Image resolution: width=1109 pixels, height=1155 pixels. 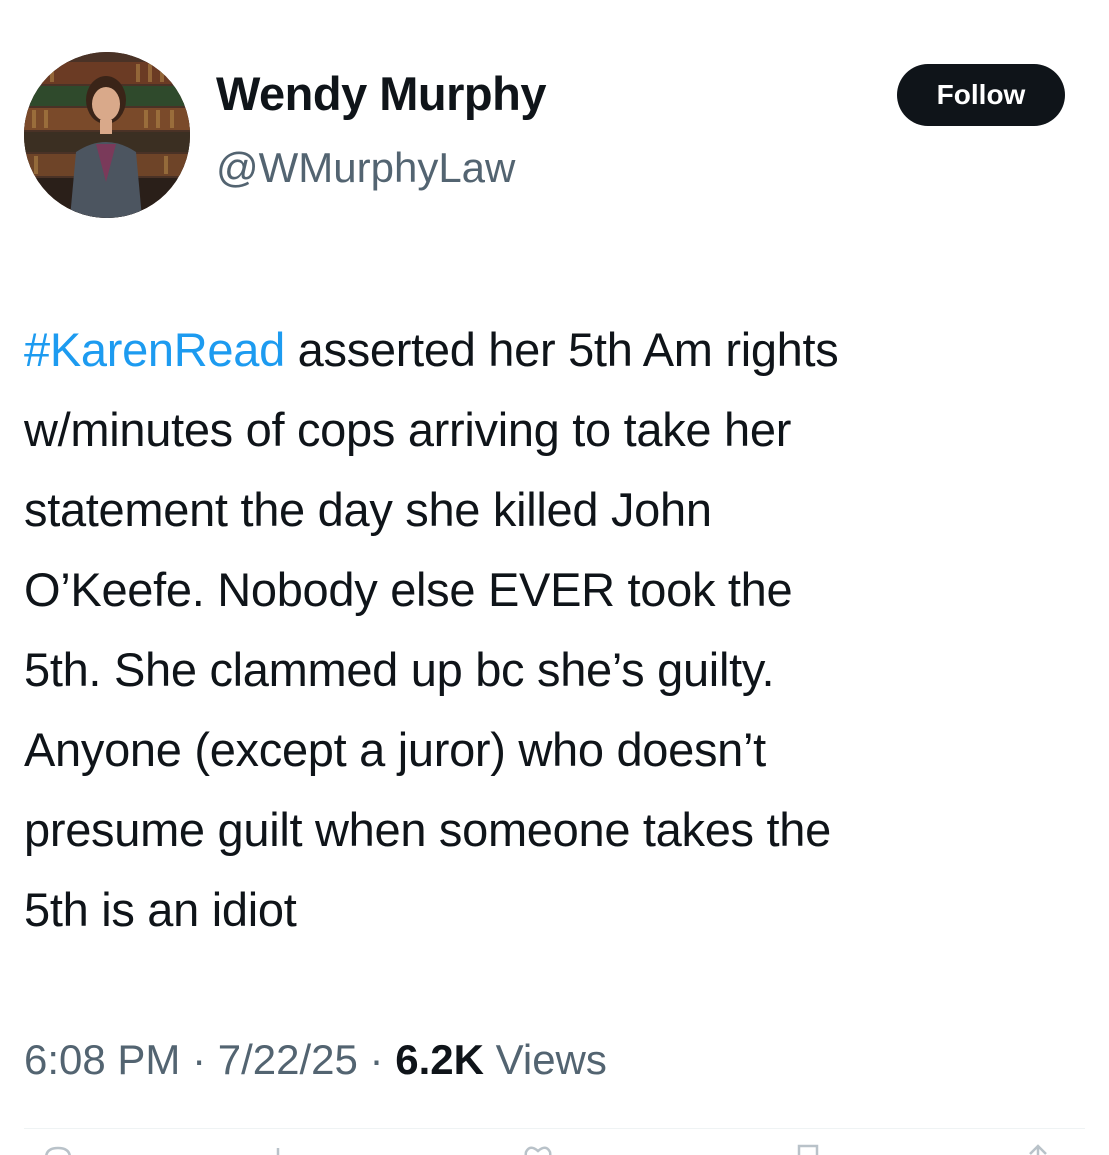 What do you see at coordinates (808, 1148) in the screenshot?
I see `bookmark-icon` at bounding box center [808, 1148].